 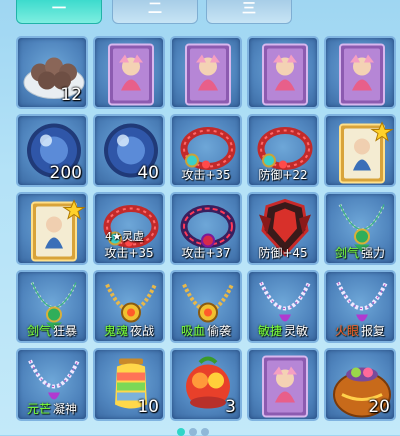 I want to click on attribute-suffix: 偷袭, so click(x=219, y=331).